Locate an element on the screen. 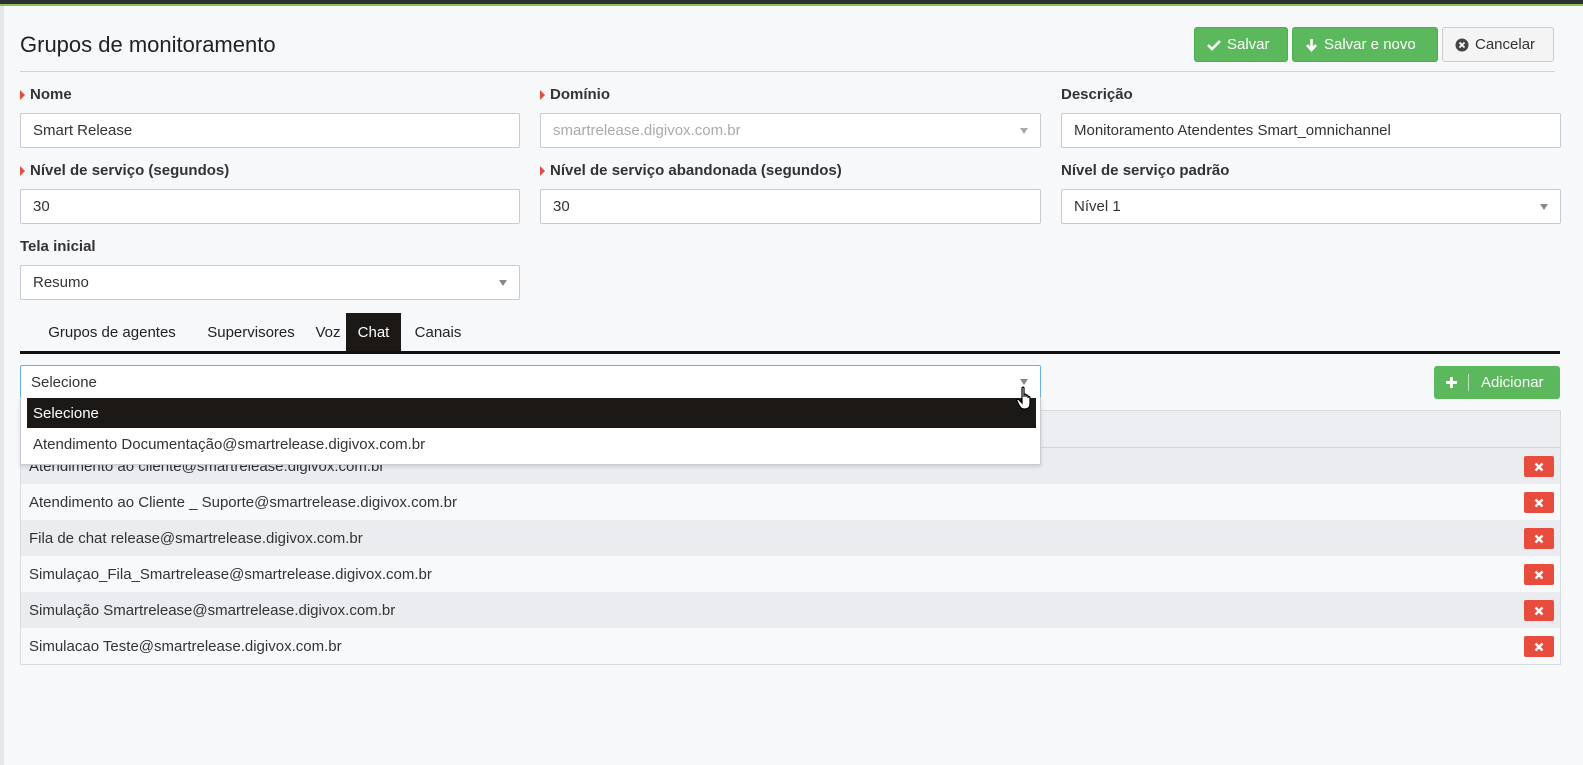 This screenshot has width=1583, height=765. descricao-label-text: Descrição is located at coordinates (1097, 94).